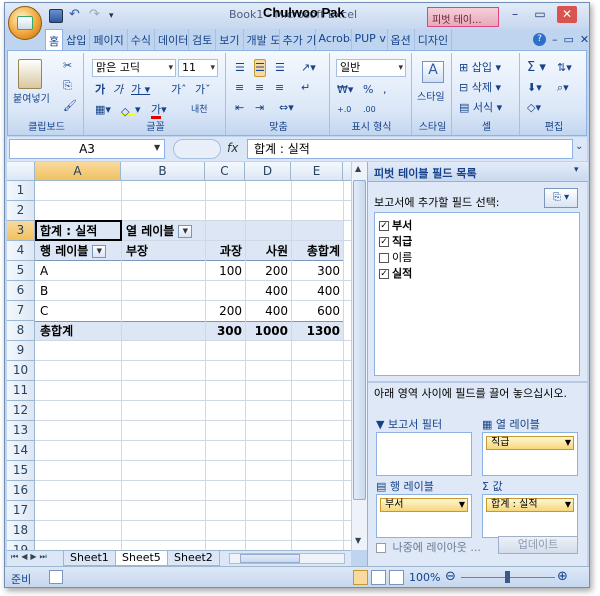 The image size is (600, 596). What do you see at coordinates (21, 451) in the screenshot?
I see `row-header: 14` at bounding box center [21, 451].